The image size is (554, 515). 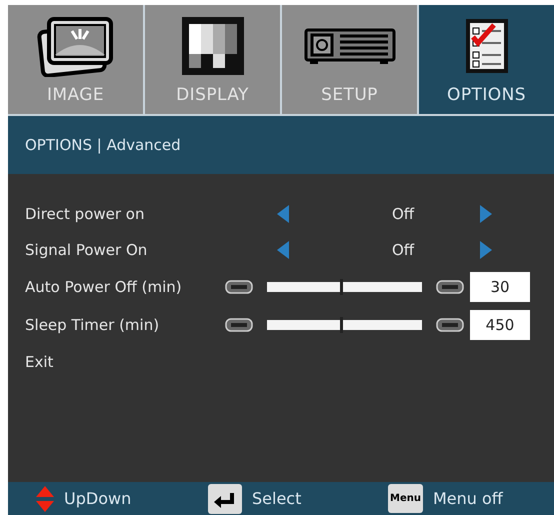 I want to click on value-box: 450, so click(x=500, y=325).